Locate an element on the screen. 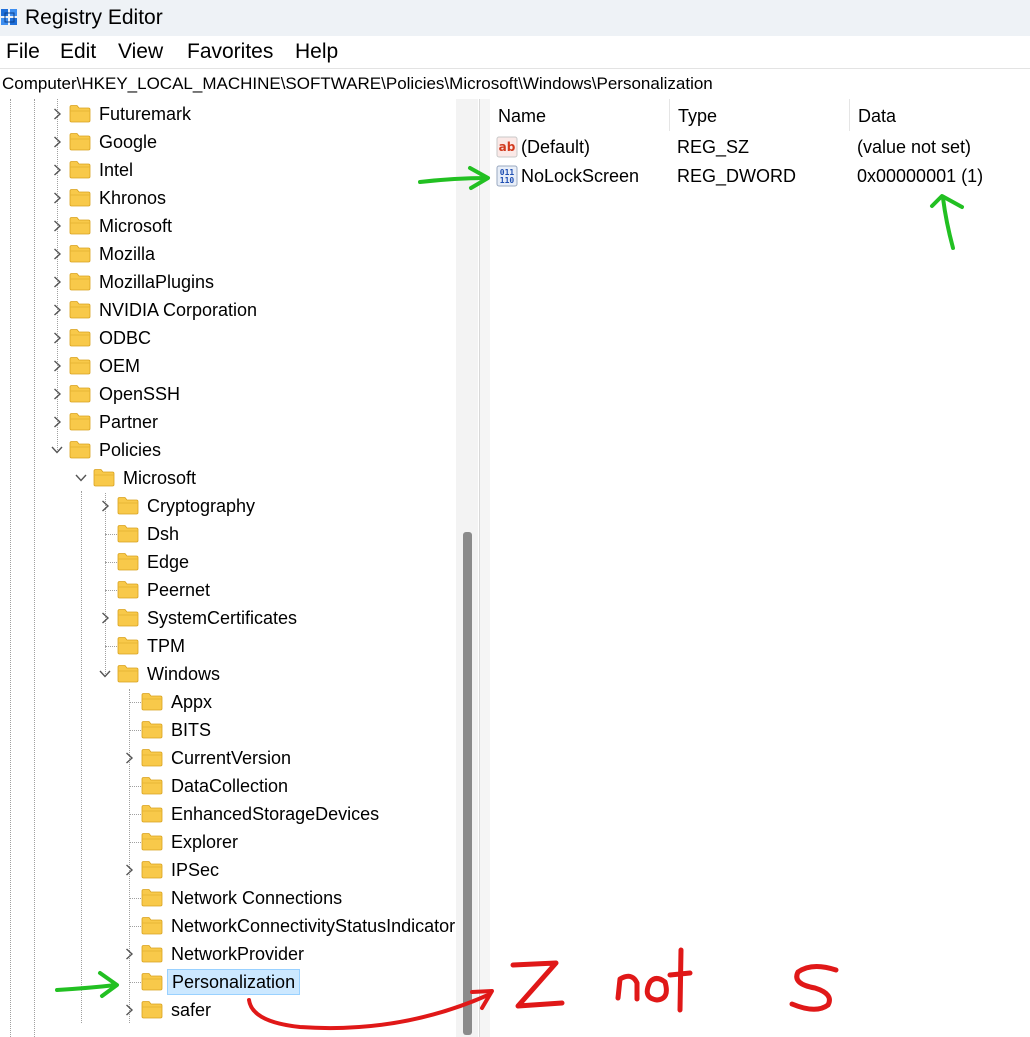 The height and width of the screenshot is (1037, 1030). tree-node: SystemCertificates is located at coordinates (284, 618).